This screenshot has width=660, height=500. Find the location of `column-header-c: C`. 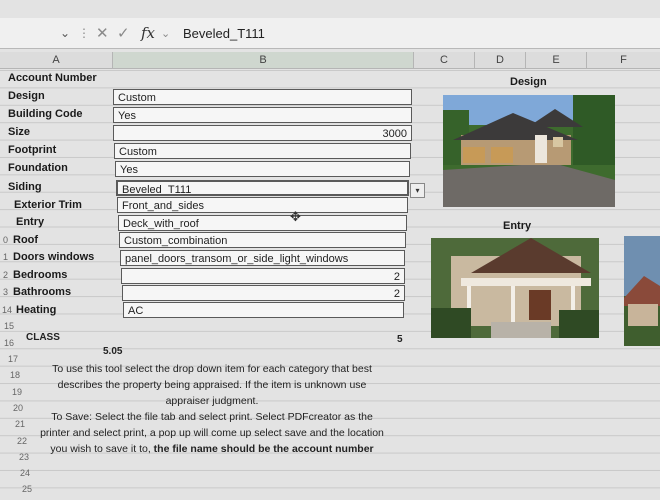

column-header-c: C is located at coordinates (444, 60).